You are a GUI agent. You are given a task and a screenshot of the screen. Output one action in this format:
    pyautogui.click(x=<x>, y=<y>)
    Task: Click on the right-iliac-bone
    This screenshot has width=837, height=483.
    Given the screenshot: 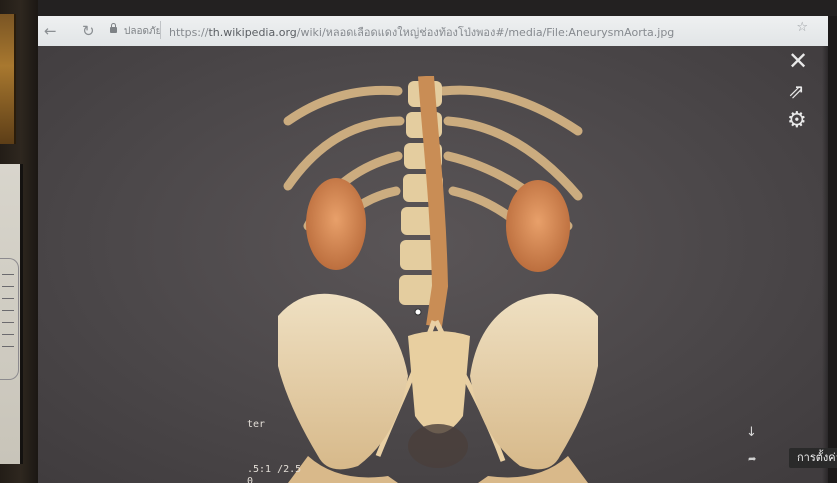 What is the action you would take?
    pyautogui.click(x=534, y=381)
    